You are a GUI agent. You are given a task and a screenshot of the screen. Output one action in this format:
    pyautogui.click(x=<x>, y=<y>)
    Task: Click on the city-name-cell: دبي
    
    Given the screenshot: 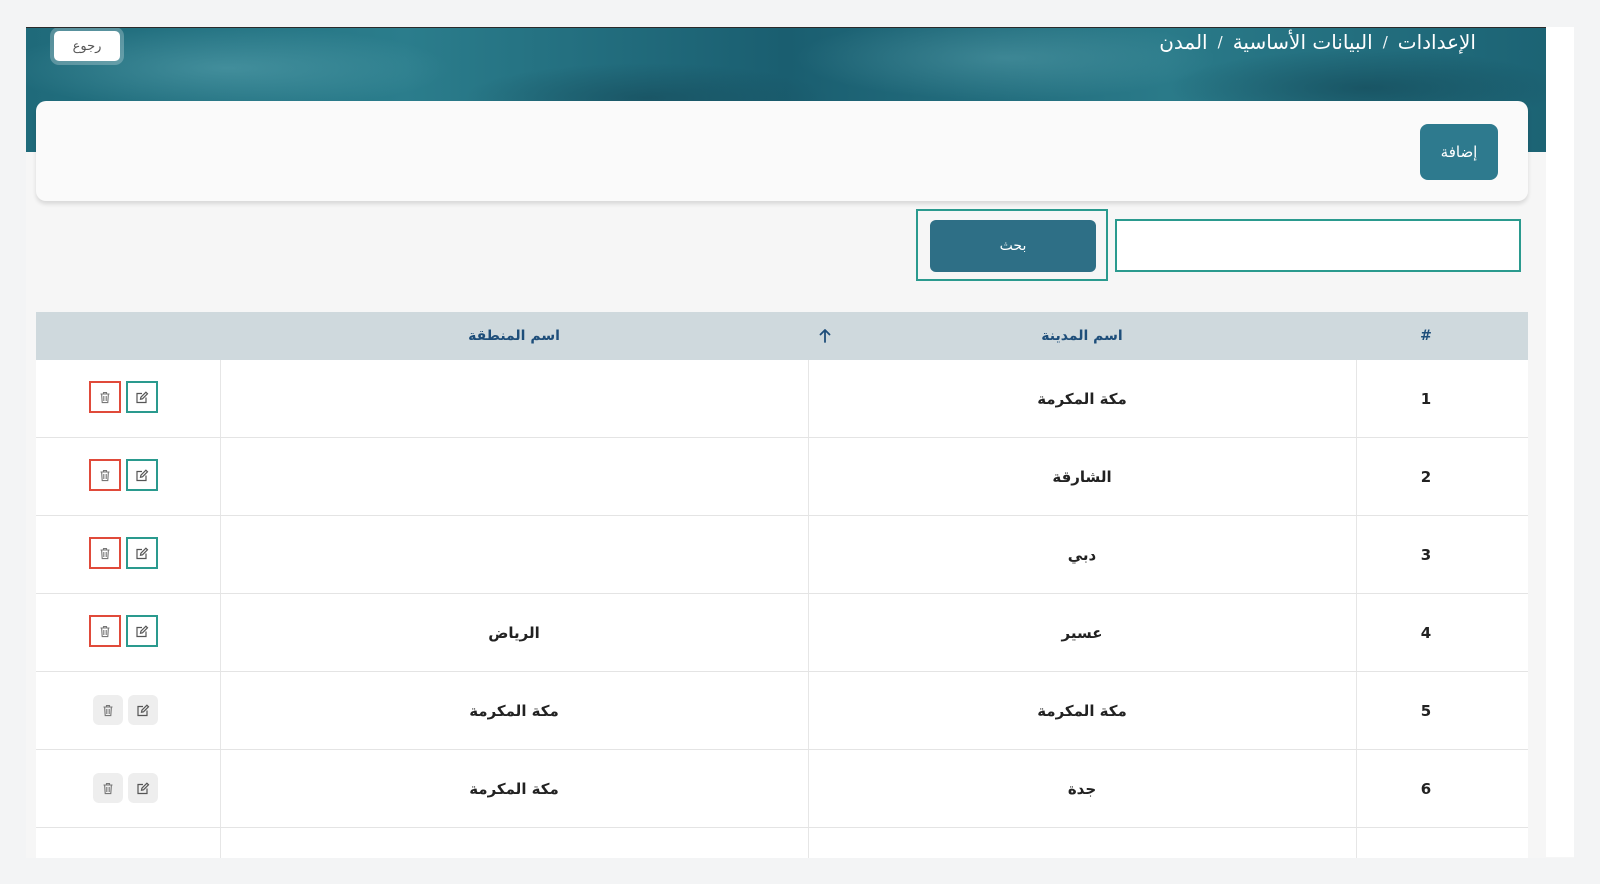 What is the action you would take?
    pyautogui.click(x=1082, y=554)
    